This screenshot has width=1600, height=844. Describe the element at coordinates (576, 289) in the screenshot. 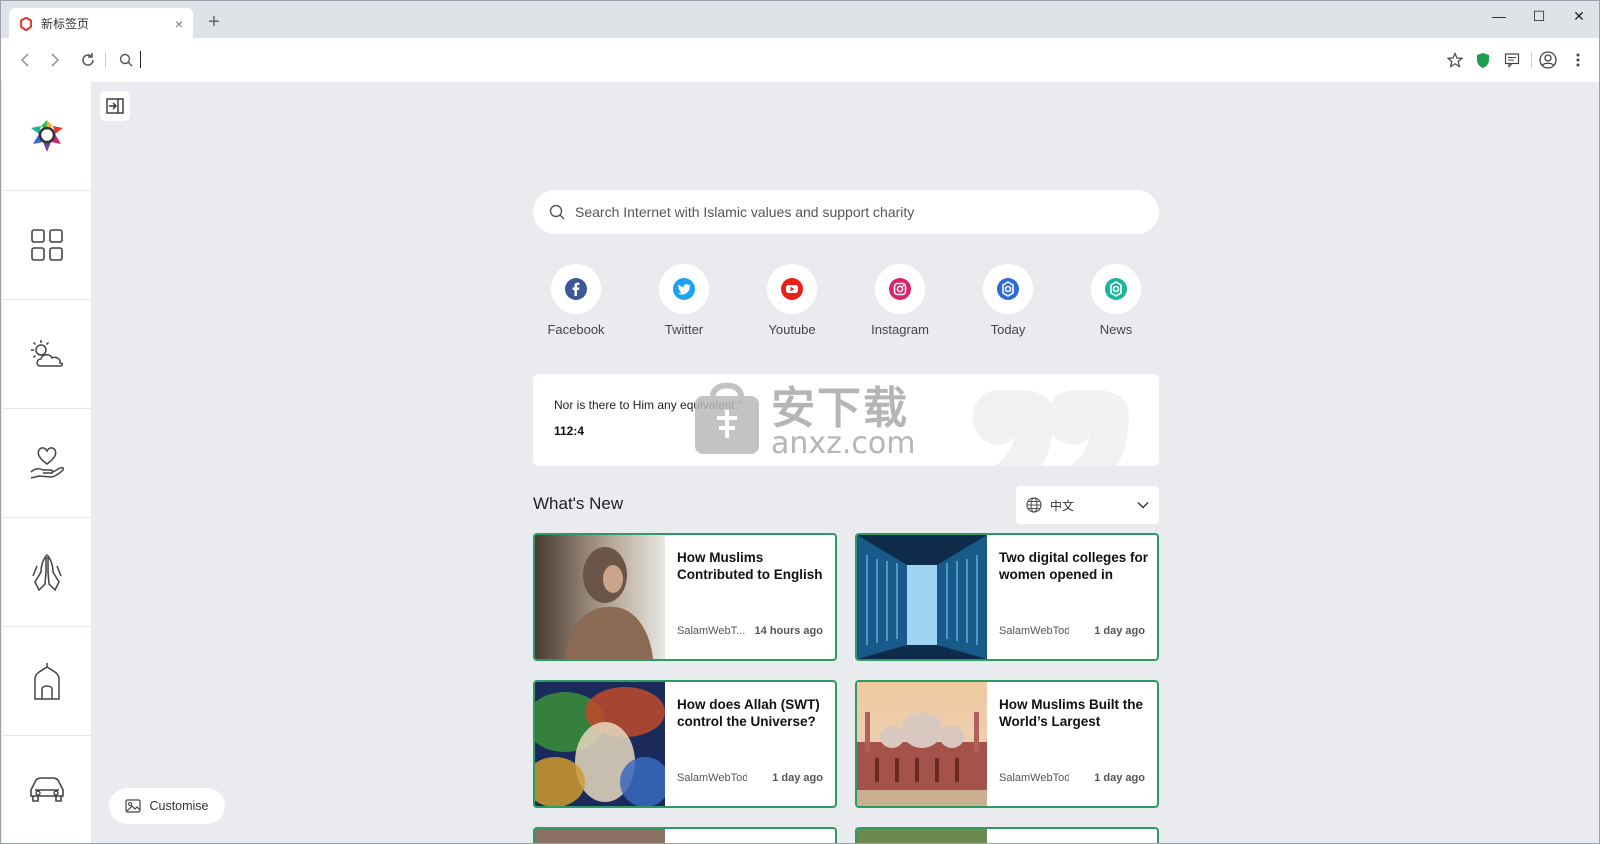

I see `facebook-icon` at that location.